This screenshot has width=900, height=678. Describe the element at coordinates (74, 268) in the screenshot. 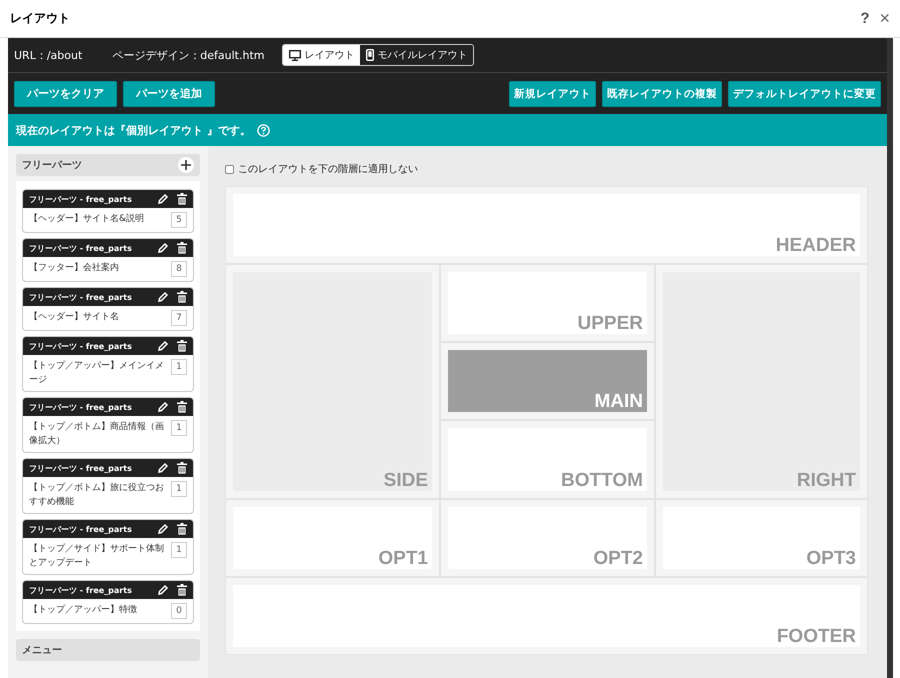

I see `part-name: 【フッター】会社案内` at that location.